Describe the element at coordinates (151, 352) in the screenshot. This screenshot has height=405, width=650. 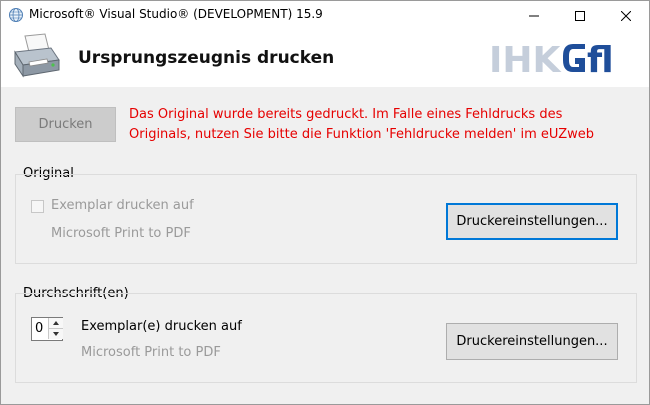
I see `copies-printer-name: Microsoft Print to PDF` at that location.